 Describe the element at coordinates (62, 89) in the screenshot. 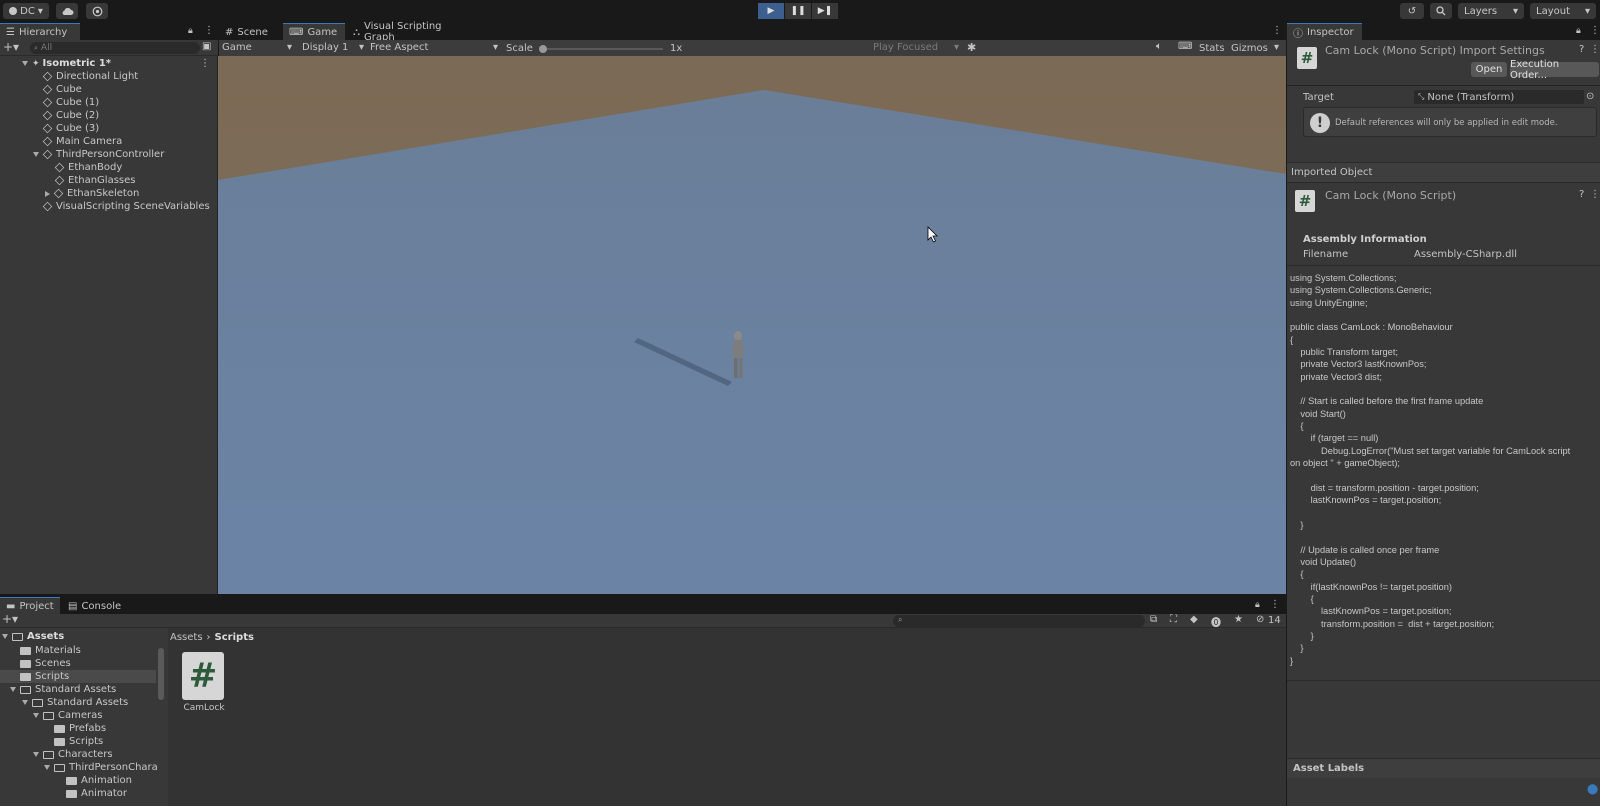

I see `hierarchy-item: Cube` at that location.